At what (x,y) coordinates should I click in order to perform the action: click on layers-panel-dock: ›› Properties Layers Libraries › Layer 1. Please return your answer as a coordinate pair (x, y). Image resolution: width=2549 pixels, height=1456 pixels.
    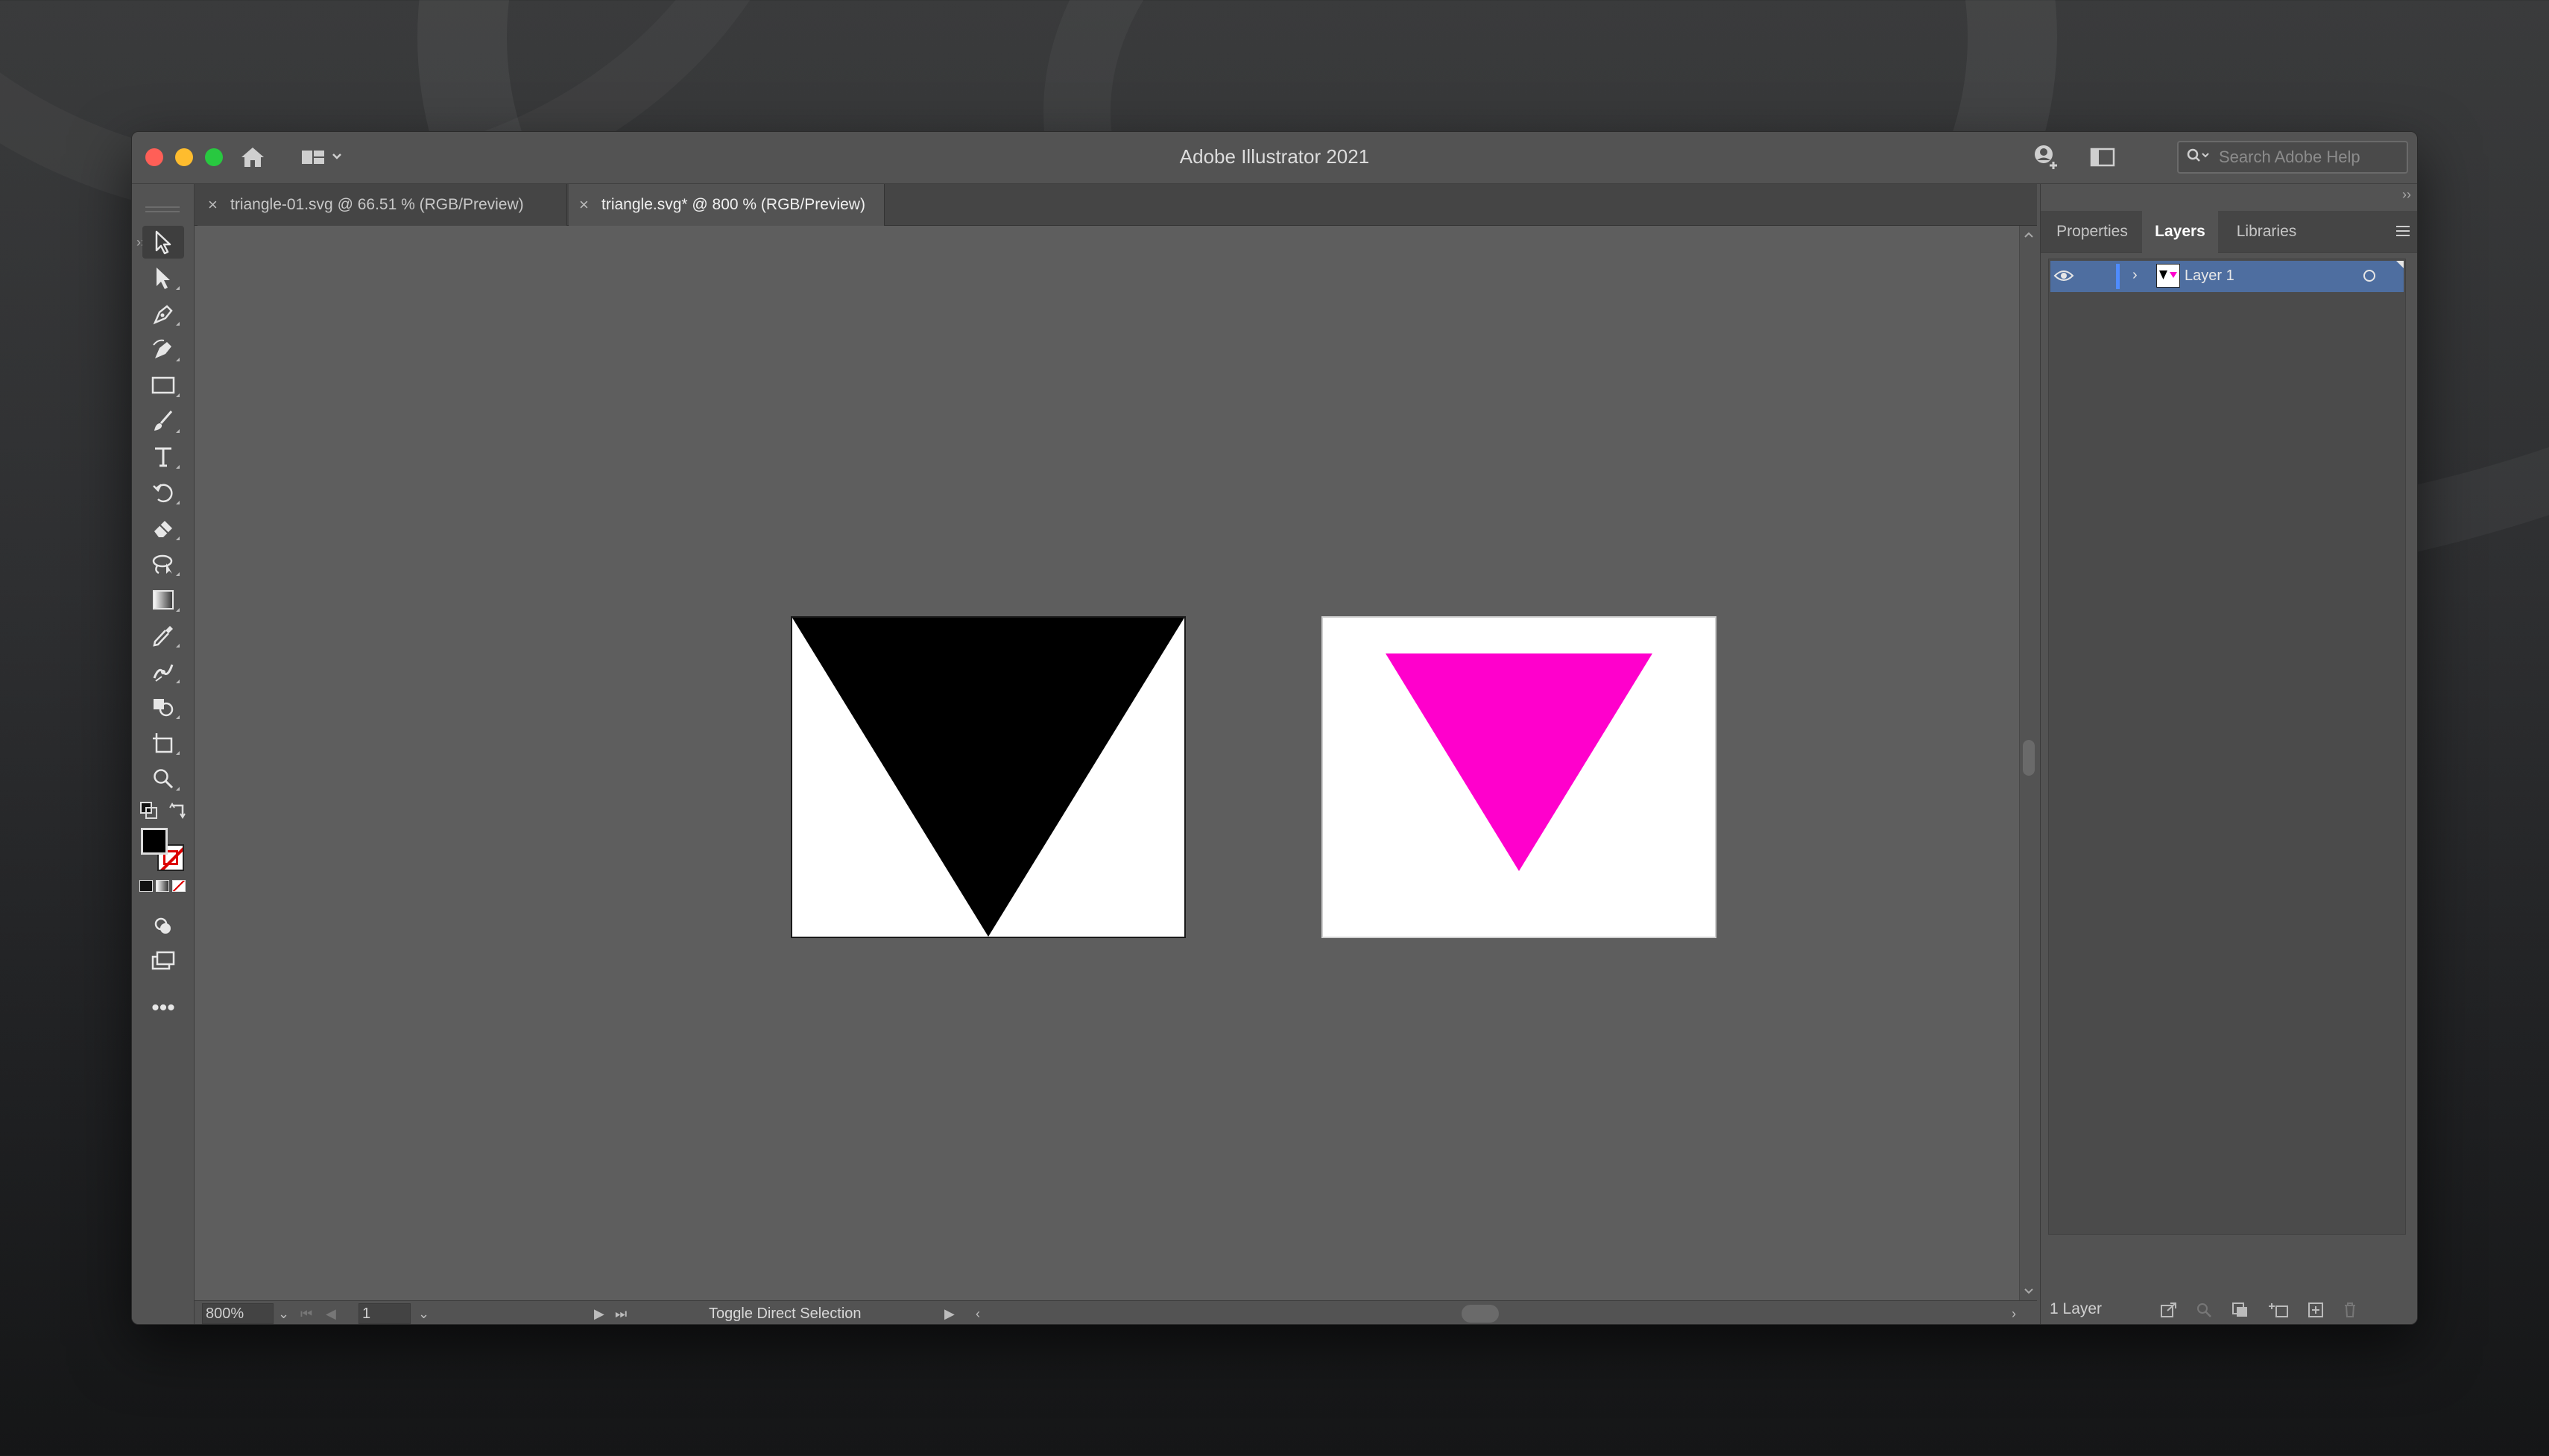
    Looking at the image, I should click on (2228, 754).